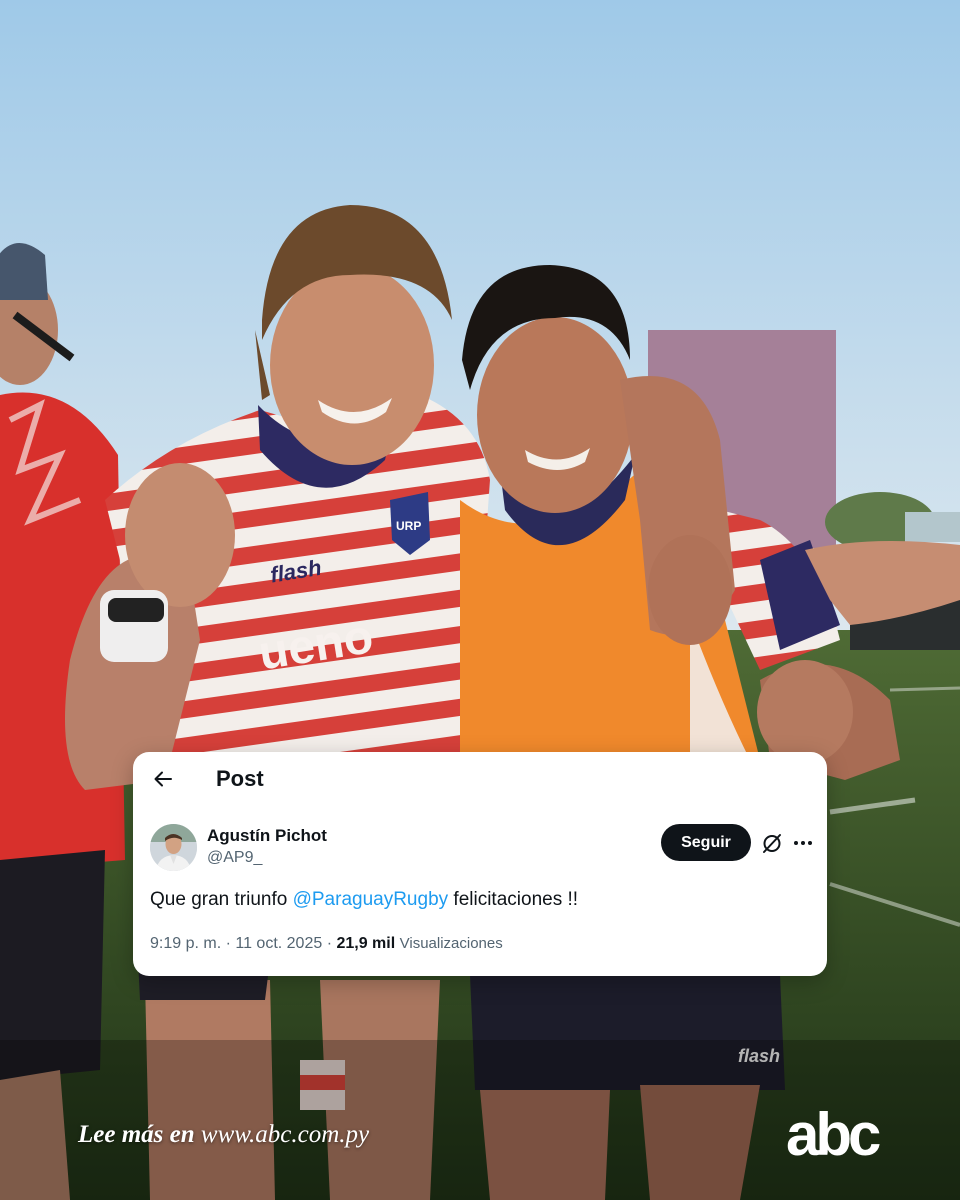 This screenshot has height=1200, width=960. I want to click on views-count: 21,9 mil, so click(366, 943).